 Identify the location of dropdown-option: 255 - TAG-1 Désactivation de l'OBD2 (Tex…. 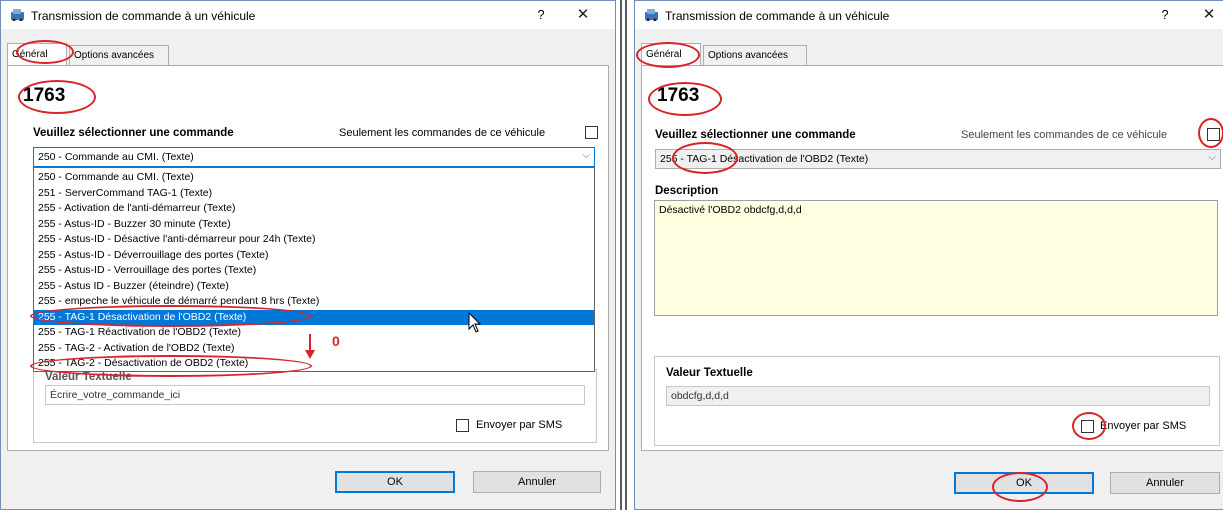
(314, 317).